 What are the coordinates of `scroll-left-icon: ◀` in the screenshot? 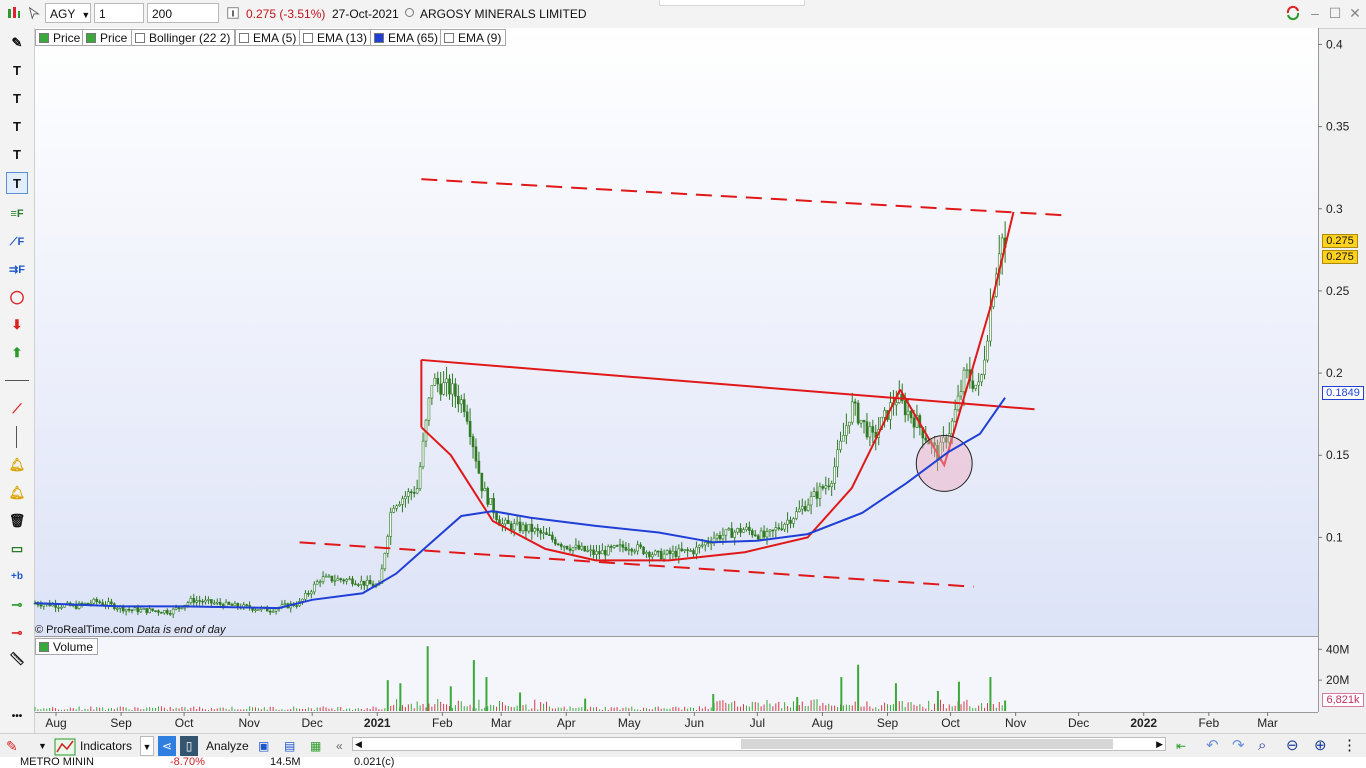 It's located at (358, 744).